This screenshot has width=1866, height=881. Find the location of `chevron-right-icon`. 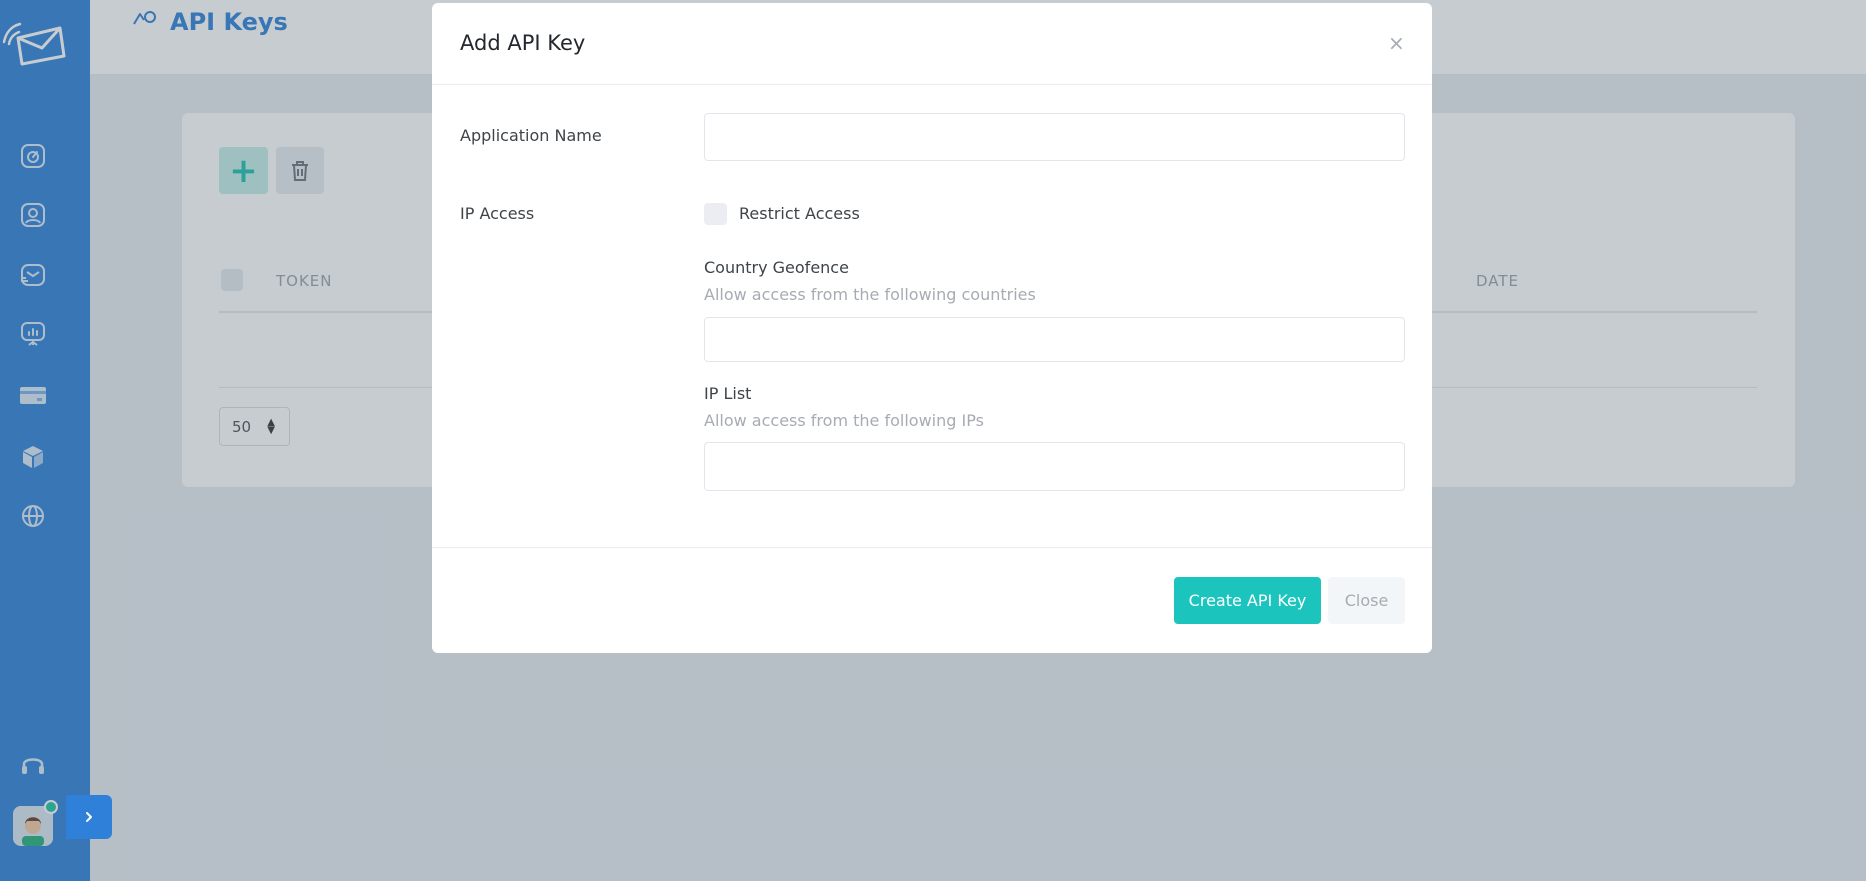

chevron-right-icon is located at coordinates (89, 817).